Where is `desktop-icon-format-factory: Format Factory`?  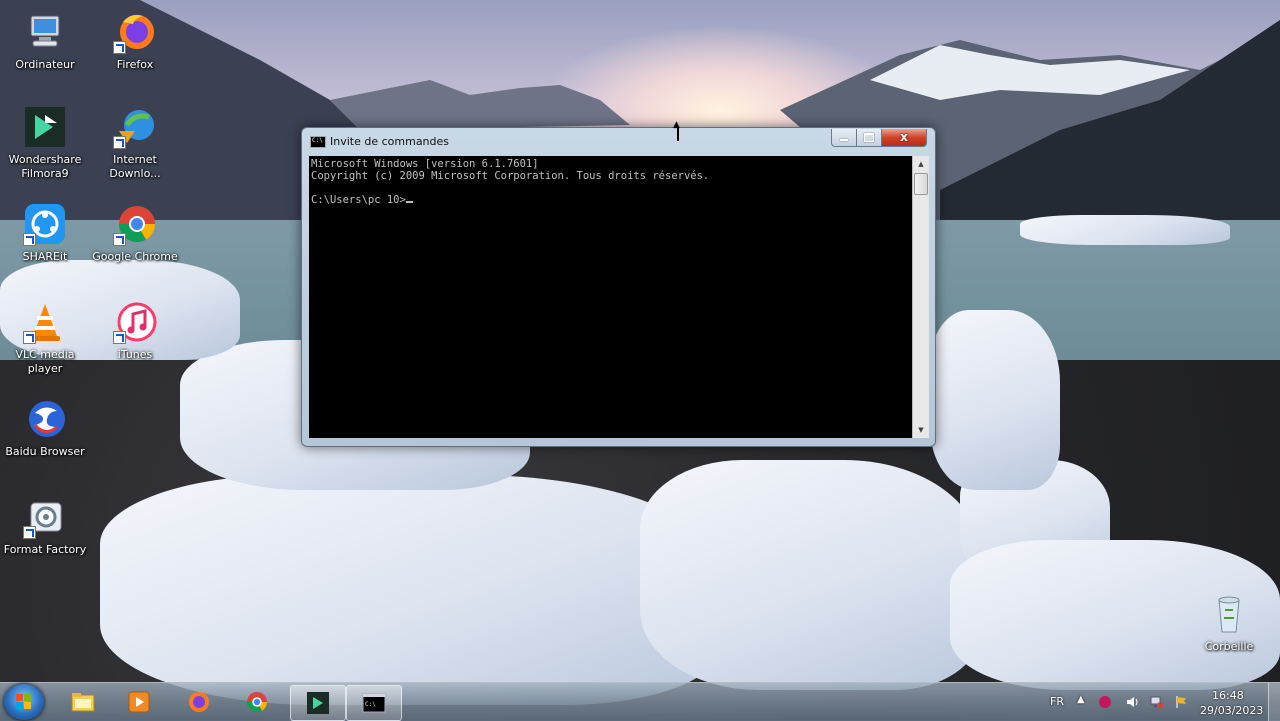
desktop-icon-format-factory: Format Factory is located at coordinates (45, 526).